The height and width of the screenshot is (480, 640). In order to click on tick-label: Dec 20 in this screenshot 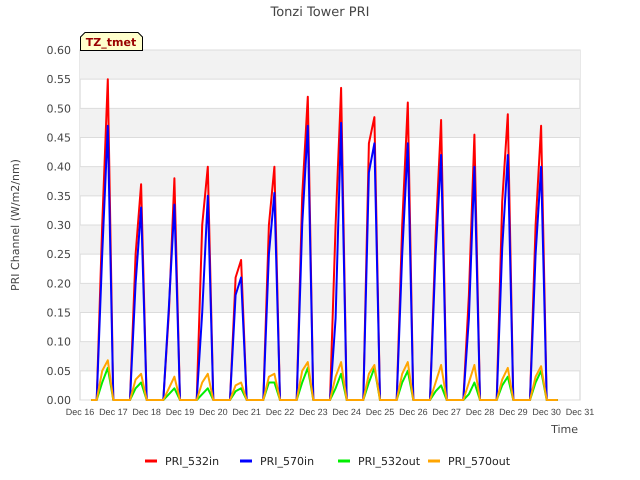, I will do `click(213, 412)`.